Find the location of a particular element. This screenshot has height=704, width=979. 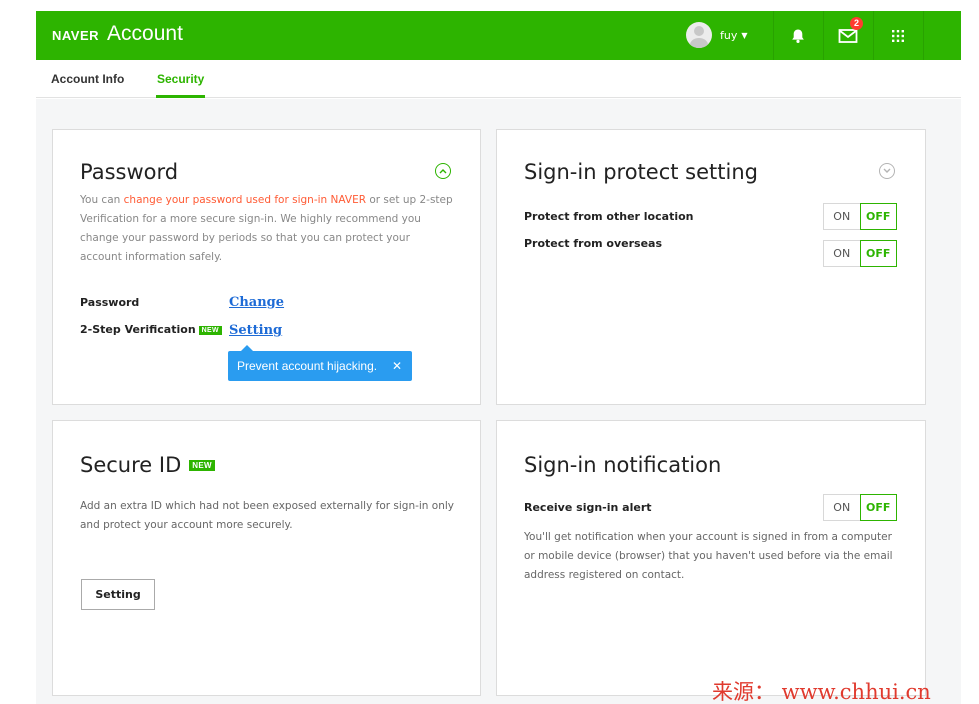

user-menu: fuy ▼ is located at coordinates (717, 35).